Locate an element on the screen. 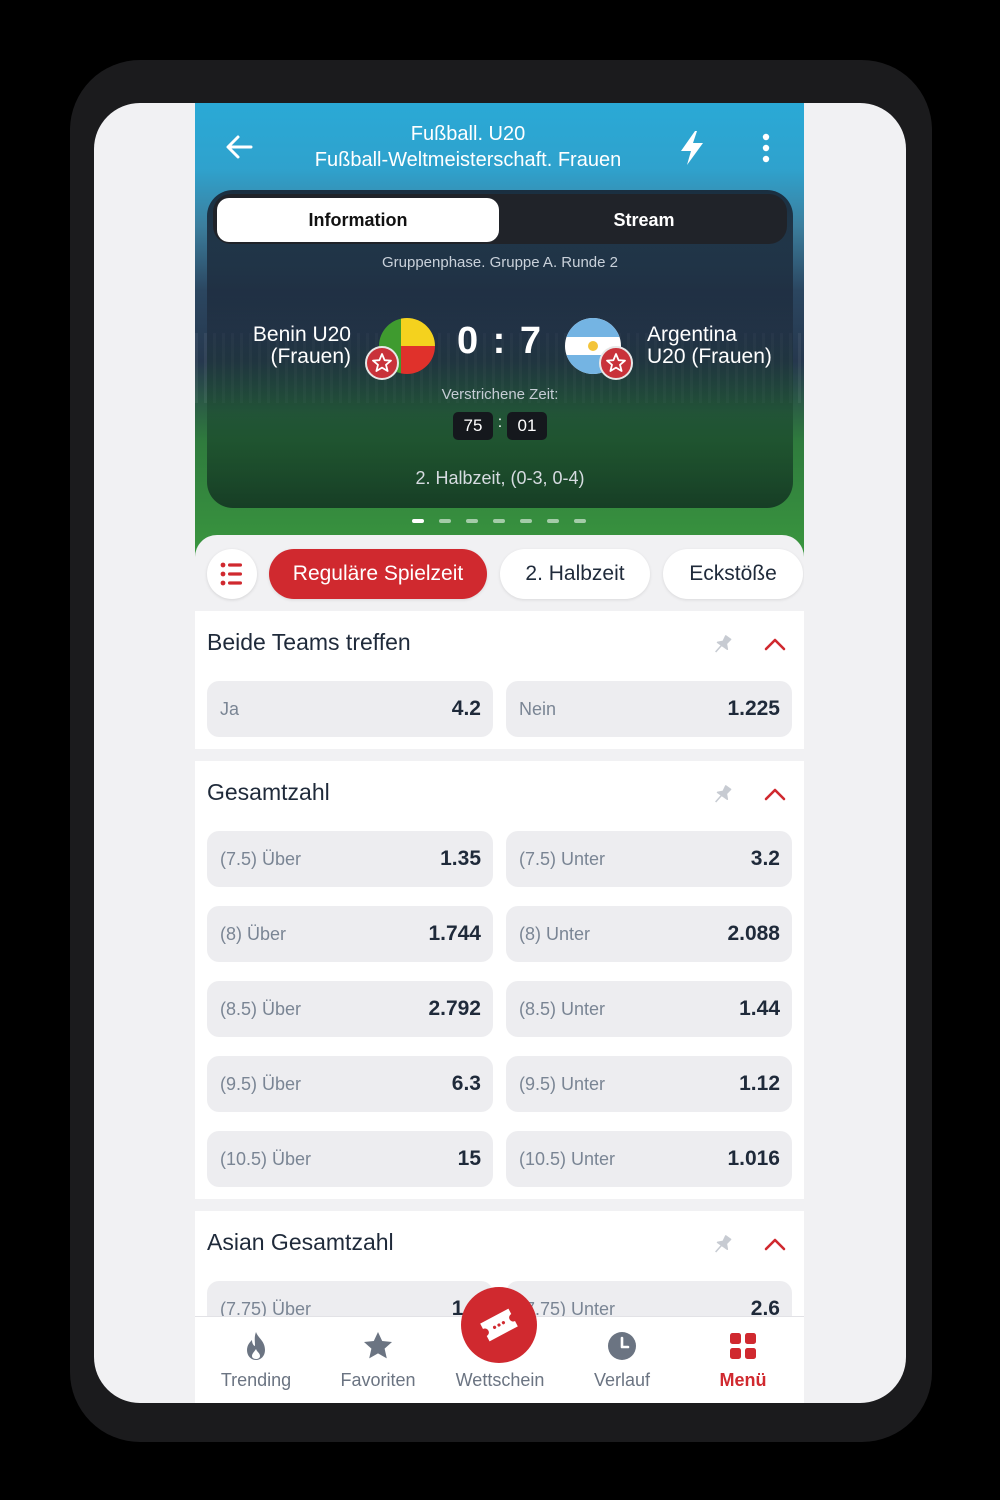 Image resolution: width=1000 pixels, height=1500 pixels. title-sport: Fußball. U20 is located at coordinates (468, 134).